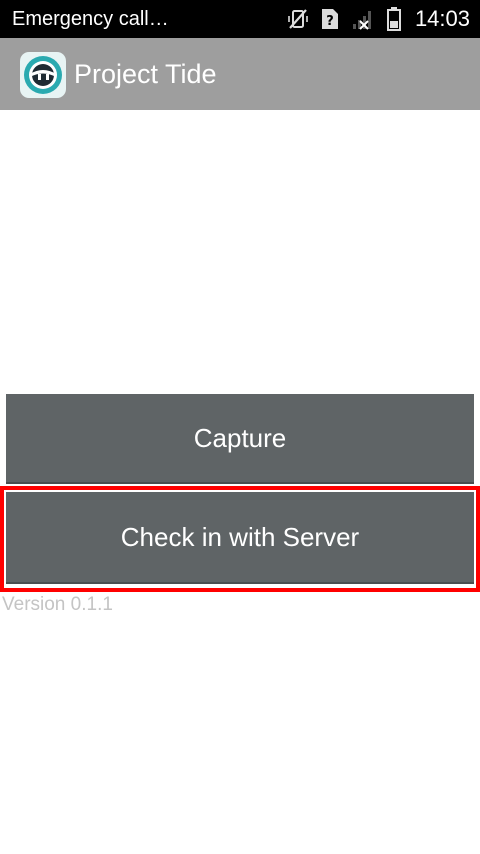 The image size is (480, 854). I want to click on no-signal-icon, so click(363, 19).